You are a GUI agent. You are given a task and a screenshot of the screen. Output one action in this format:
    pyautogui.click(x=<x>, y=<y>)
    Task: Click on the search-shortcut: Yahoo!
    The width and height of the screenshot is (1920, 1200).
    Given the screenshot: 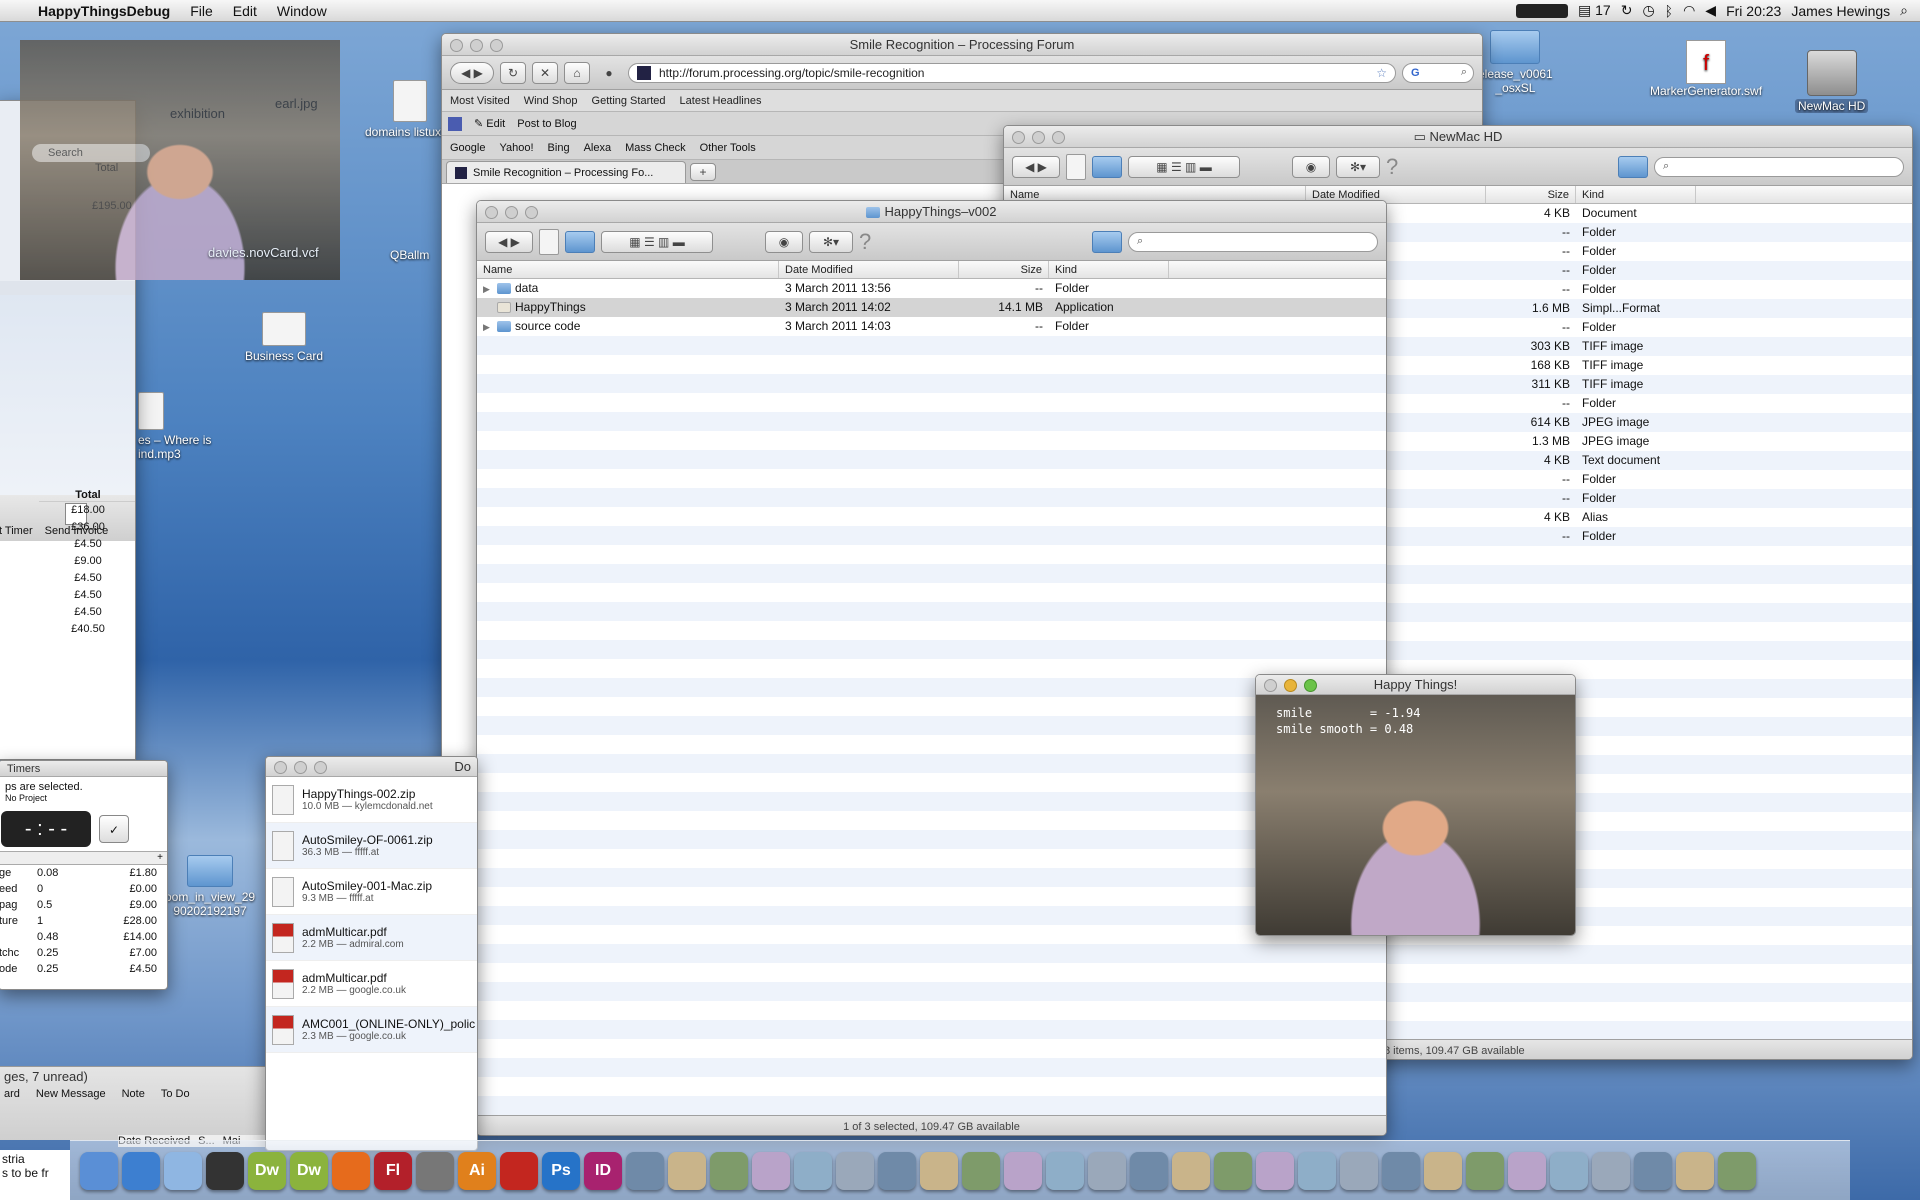 What is the action you would take?
    pyautogui.click(x=516, y=148)
    